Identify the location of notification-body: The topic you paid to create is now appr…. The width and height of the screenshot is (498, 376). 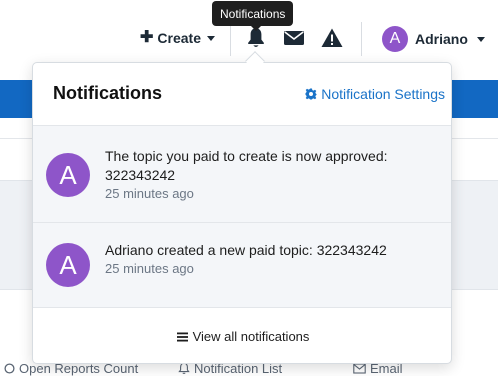
(265, 175).